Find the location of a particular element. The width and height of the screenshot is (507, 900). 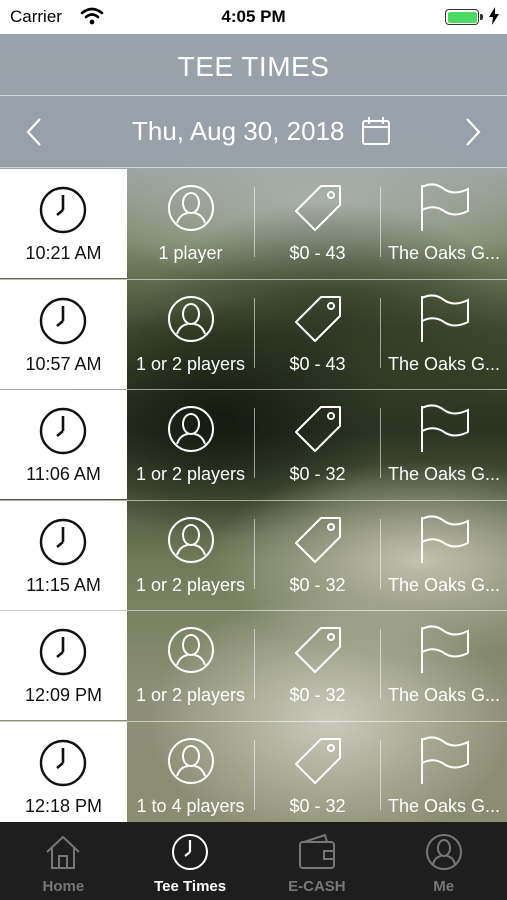

tee-time-cell: 12:18 PM is located at coordinates (63, 776).